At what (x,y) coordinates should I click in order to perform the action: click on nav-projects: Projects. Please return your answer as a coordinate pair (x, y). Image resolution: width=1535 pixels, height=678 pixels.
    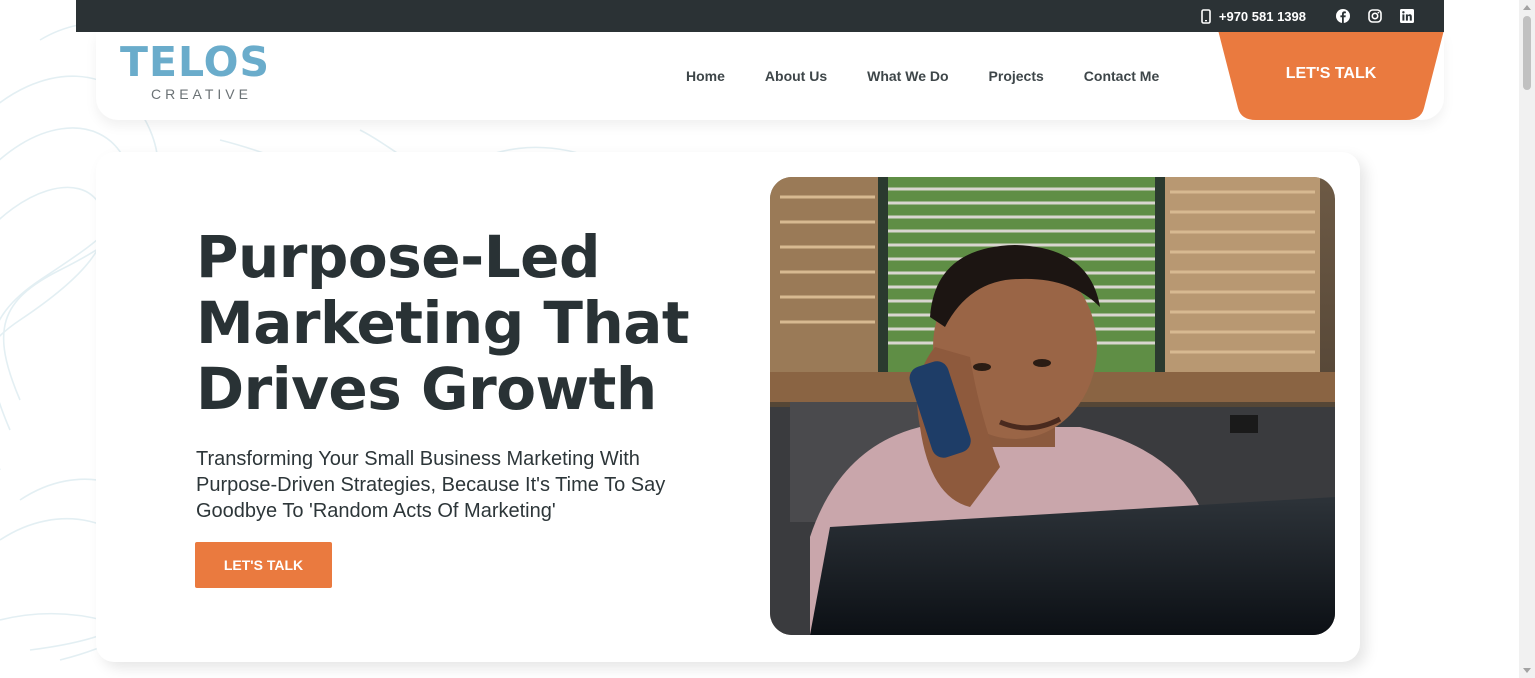
    Looking at the image, I should click on (1016, 76).